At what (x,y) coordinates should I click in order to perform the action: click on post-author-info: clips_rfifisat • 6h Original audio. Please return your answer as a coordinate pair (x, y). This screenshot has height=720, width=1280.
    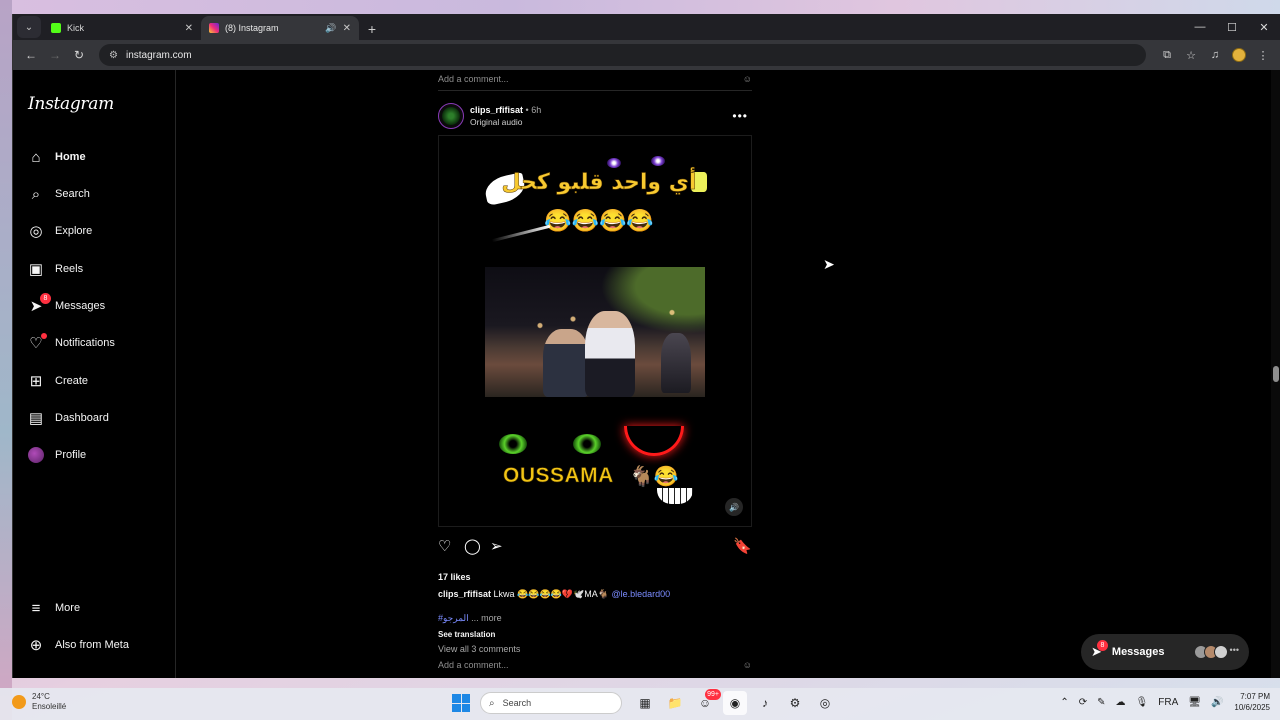
    Looking at the image, I should click on (601, 116).